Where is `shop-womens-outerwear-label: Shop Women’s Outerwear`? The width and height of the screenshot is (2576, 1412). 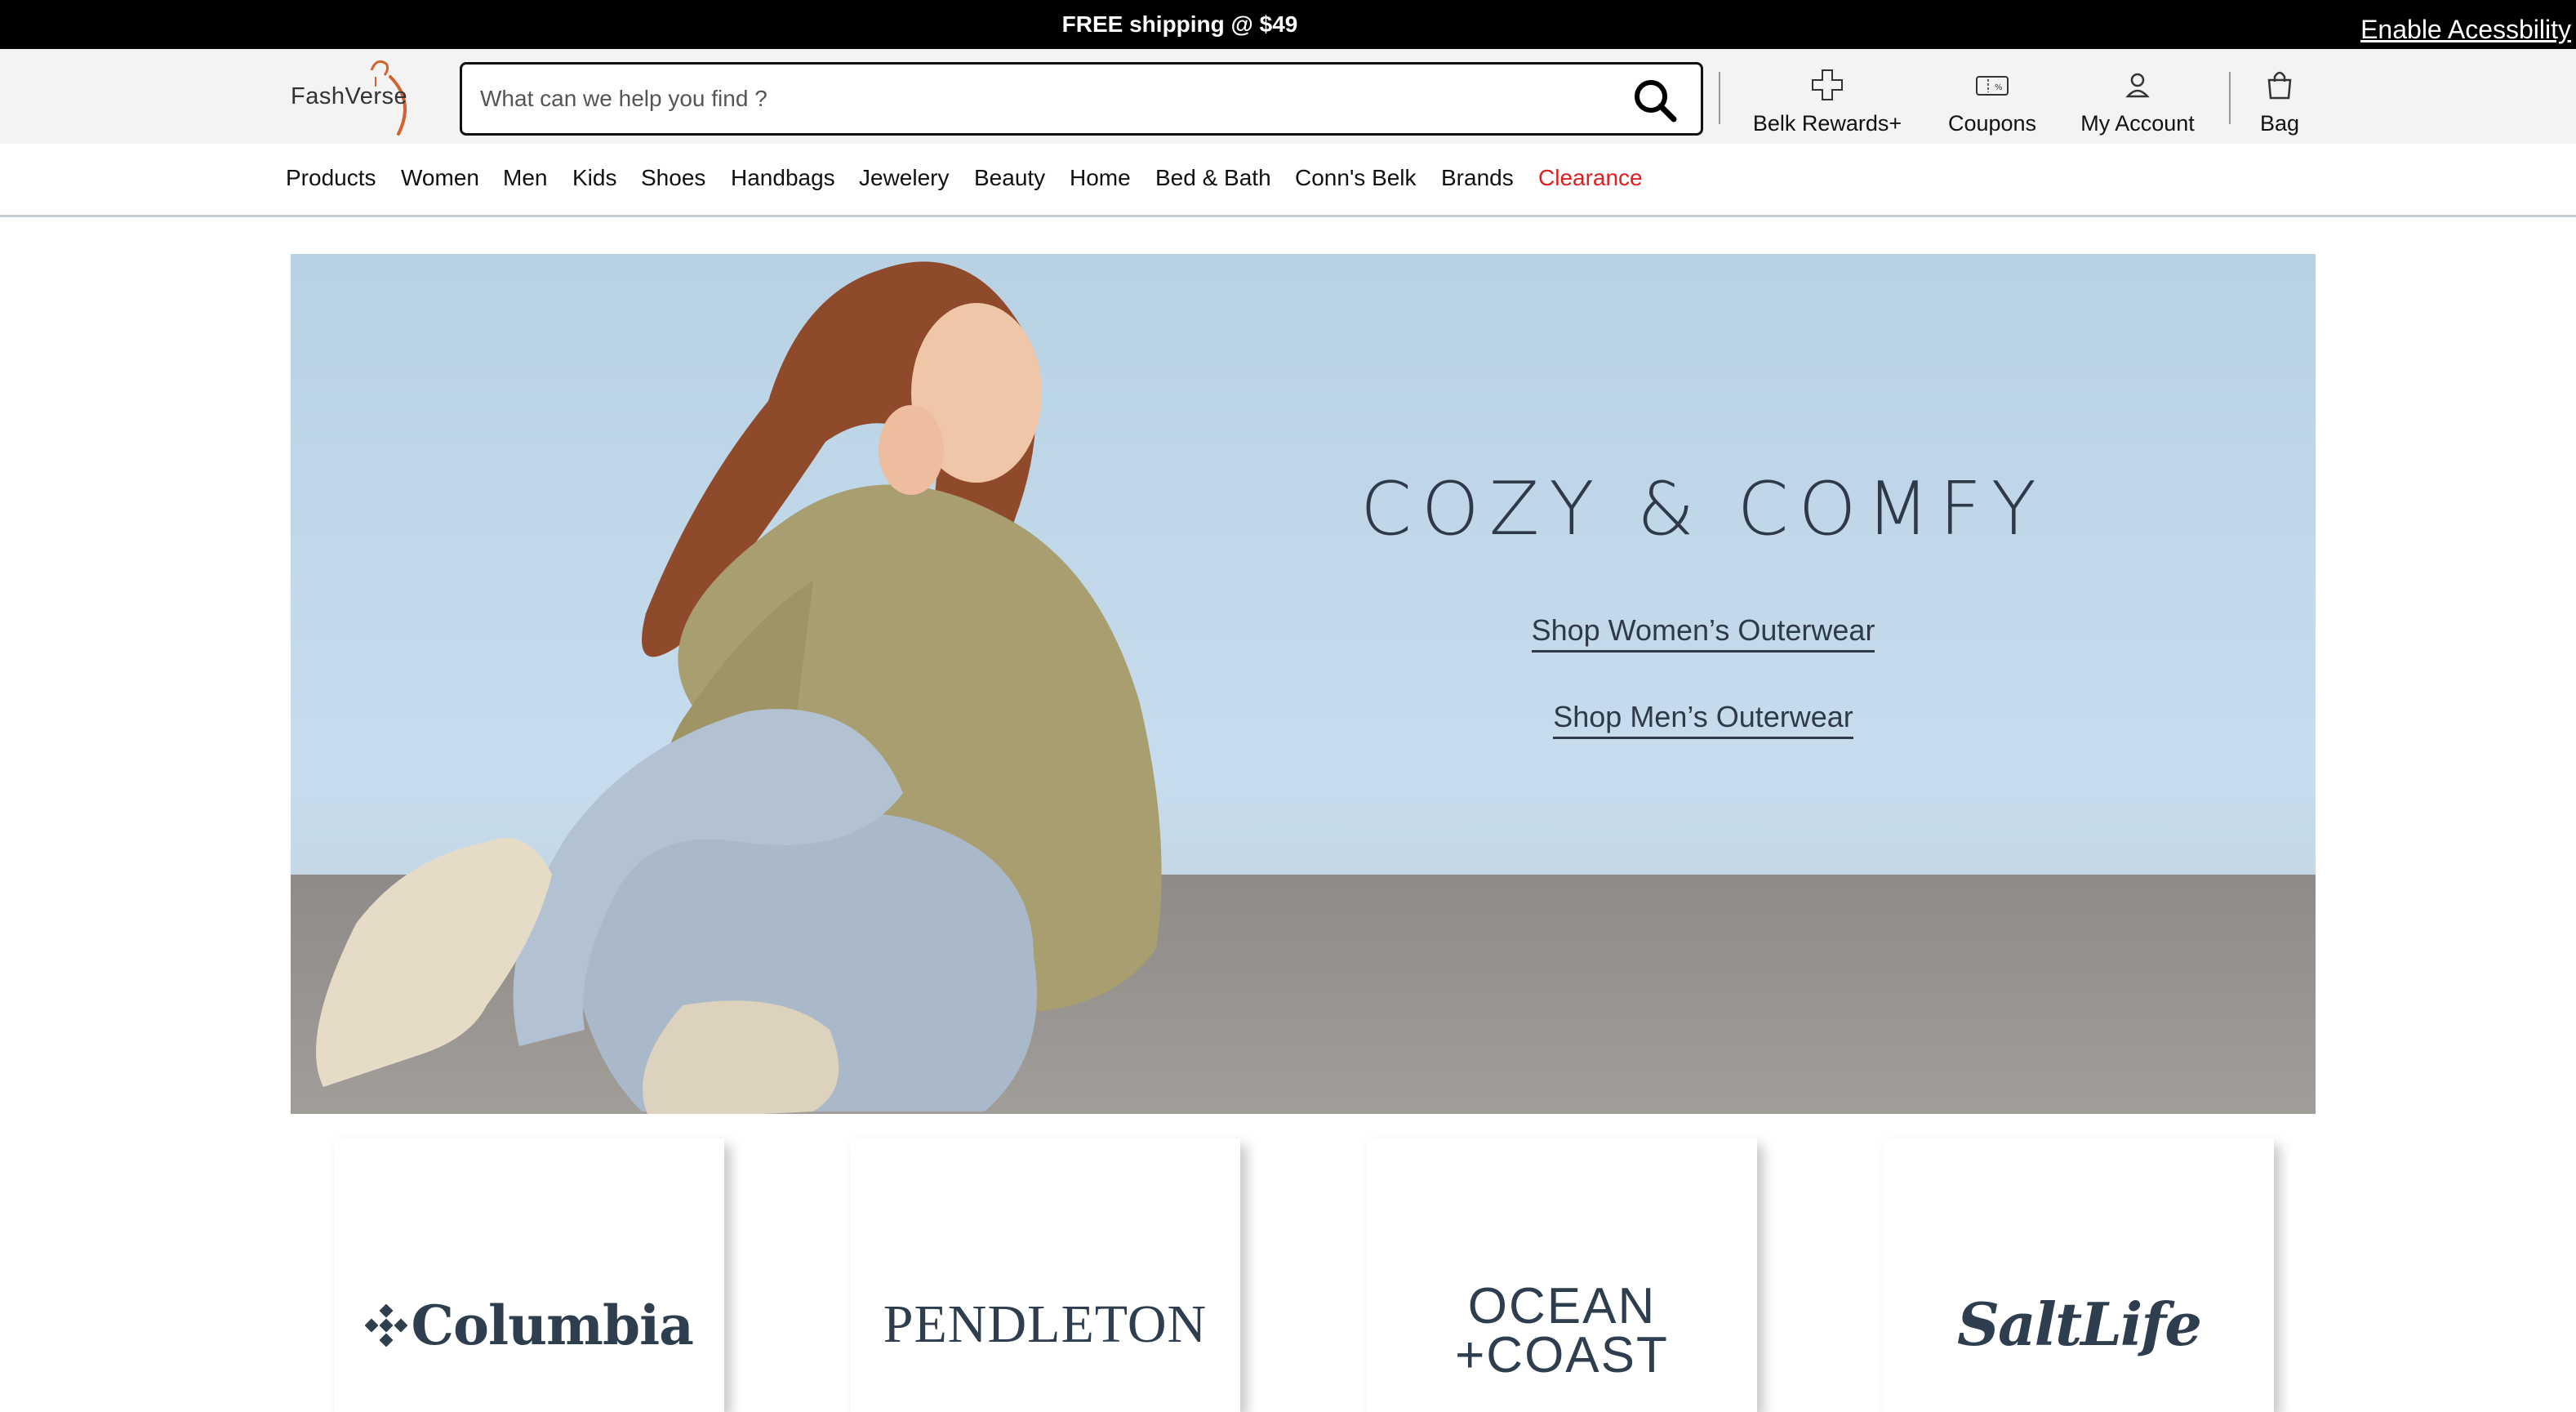
shop-womens-outerwear-label: Shop Women’s Outerwear is located at coordinates (1703, 633).